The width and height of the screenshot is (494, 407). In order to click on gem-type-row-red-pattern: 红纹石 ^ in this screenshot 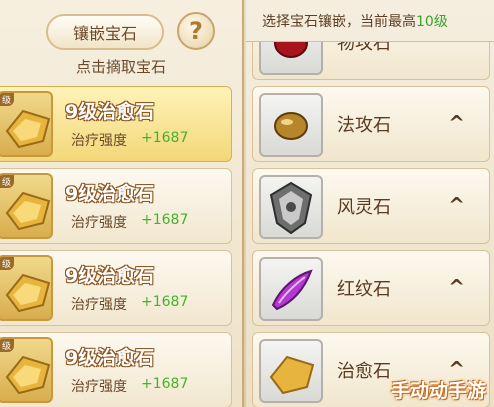, I will do `click(371, 288)`.